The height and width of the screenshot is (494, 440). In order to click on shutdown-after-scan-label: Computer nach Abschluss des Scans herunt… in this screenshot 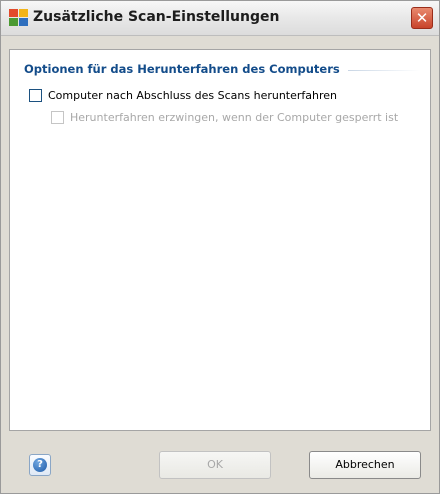, I will do `click(192, 95)`.